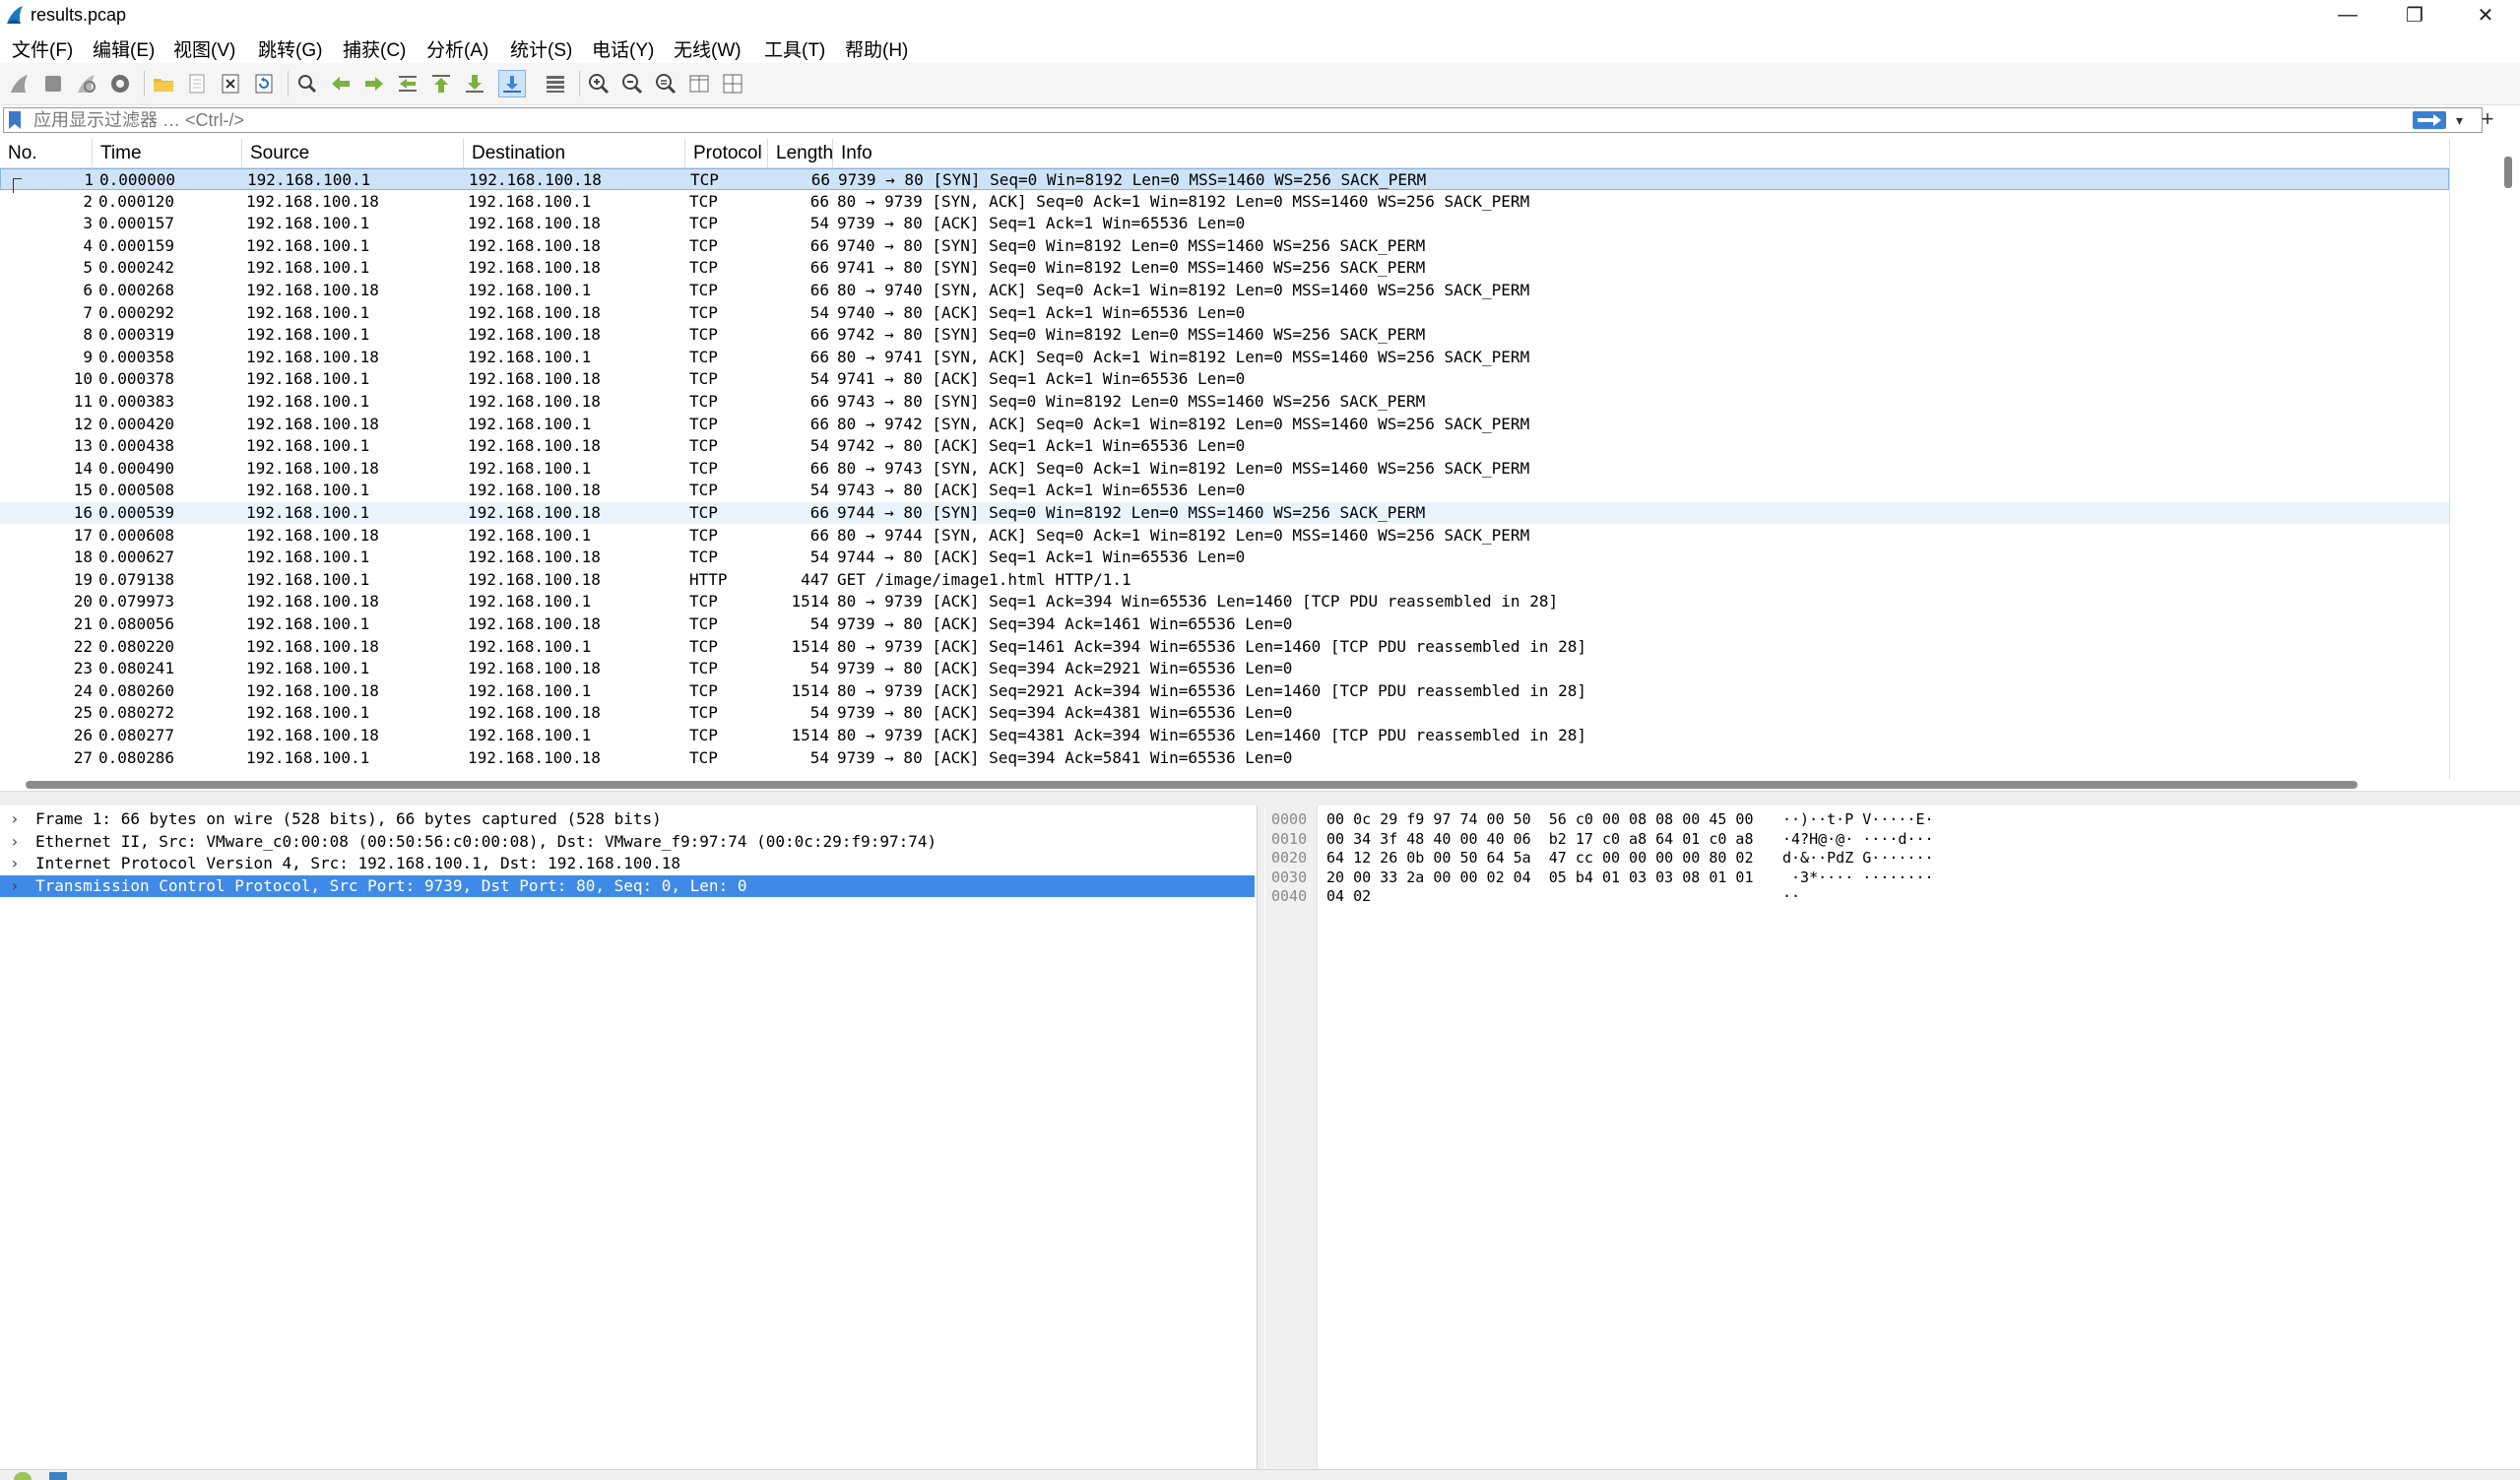 This screenshot has width=2520, height=1480. What do you see at coordinates (19, 83) in the screenshot?
I see `shark-fin-start-icon` at bounding box center [19, 83].